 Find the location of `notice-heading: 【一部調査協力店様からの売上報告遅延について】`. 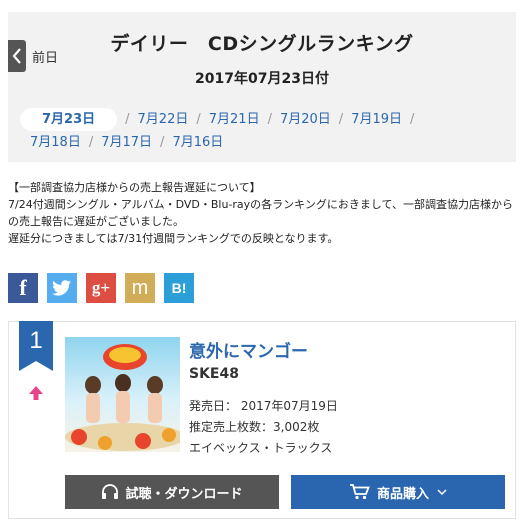

notice-heading: 【一部調査協力店様からの売上報告遅延について】 is located at coordinates (134, 187).